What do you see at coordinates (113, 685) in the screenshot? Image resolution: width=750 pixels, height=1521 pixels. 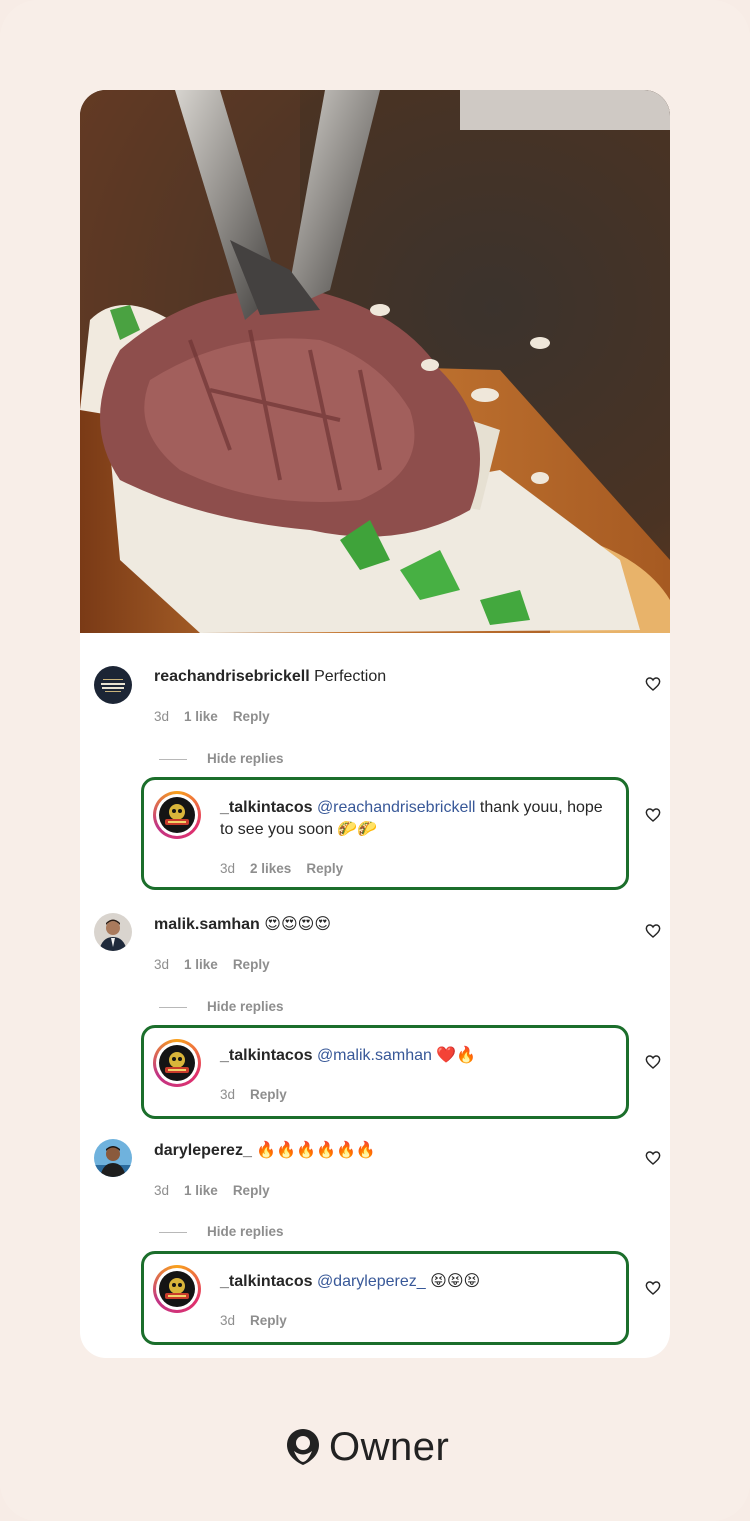 I see `avatar-reachandrisebrickell` at bounding box center [113, 685].